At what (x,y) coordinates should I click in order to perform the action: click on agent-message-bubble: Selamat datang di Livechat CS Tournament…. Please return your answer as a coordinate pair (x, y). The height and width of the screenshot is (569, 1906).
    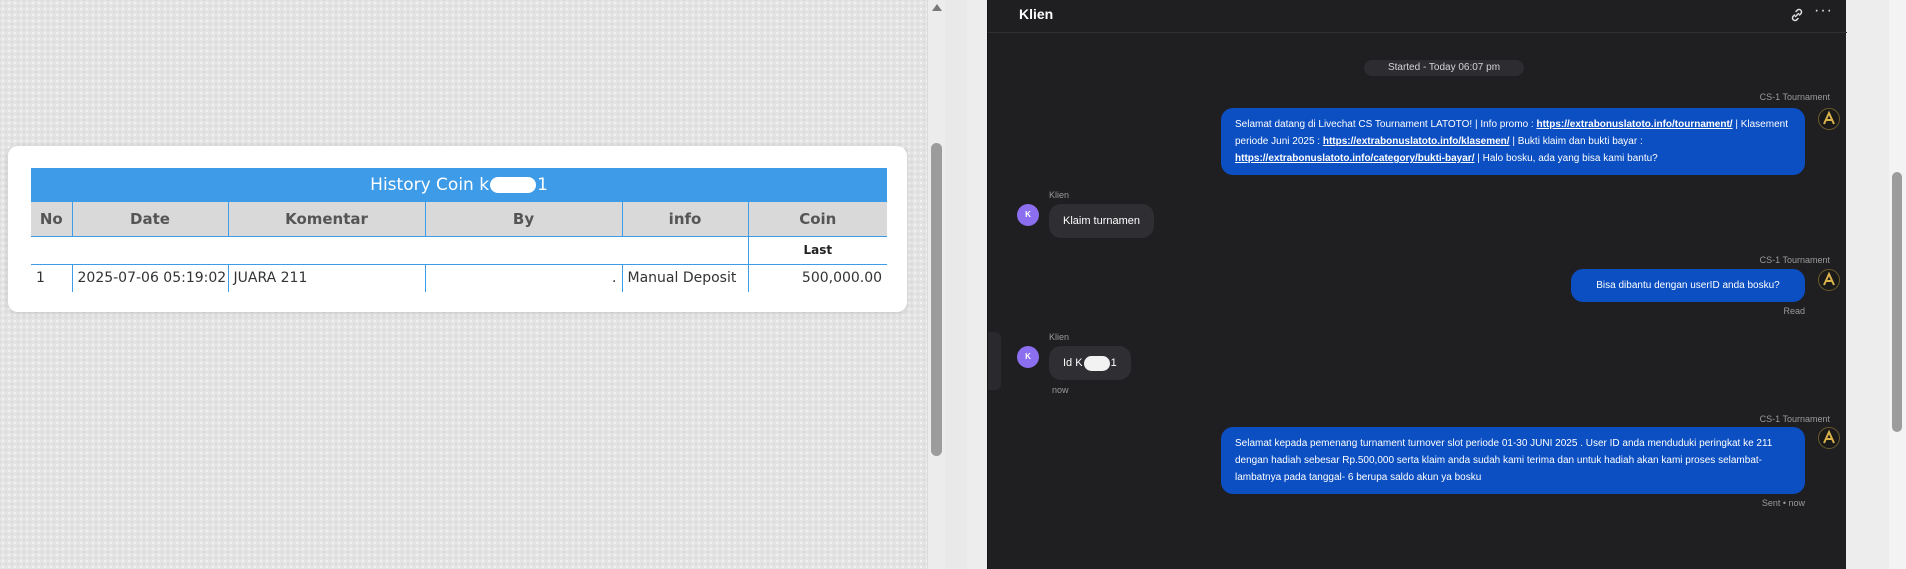
    Looking at the image, I should click on (1513, 141).